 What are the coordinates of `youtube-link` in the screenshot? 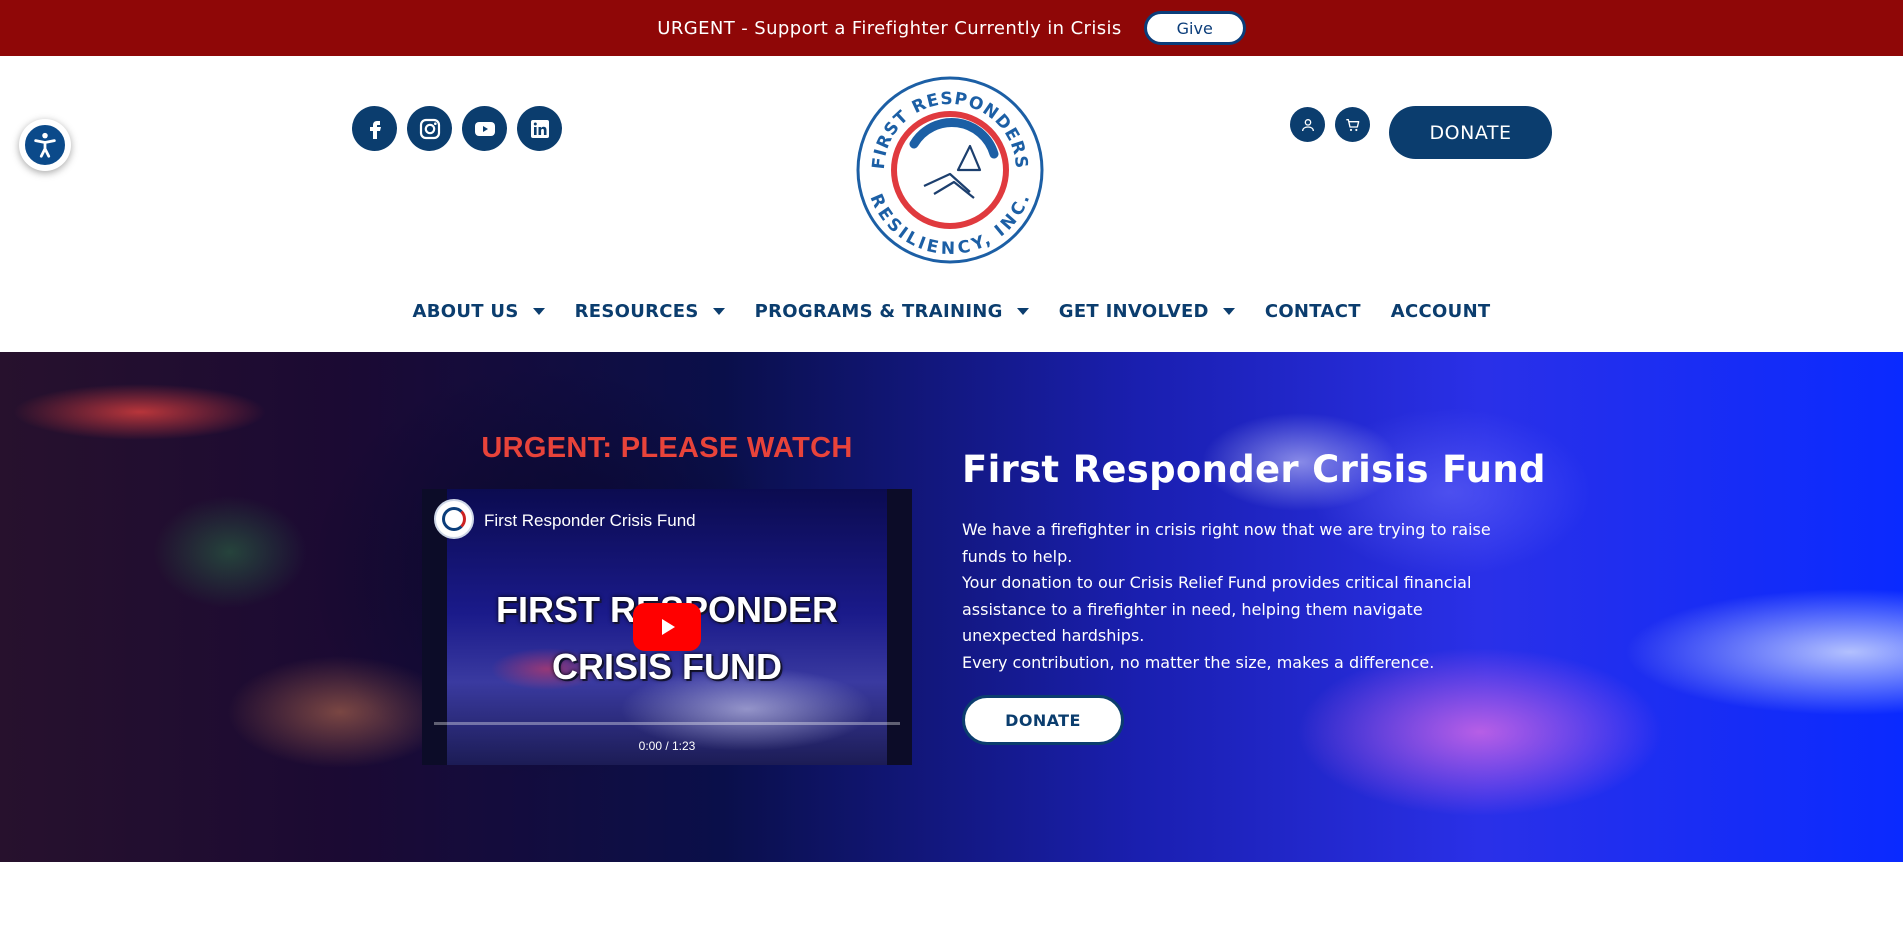 It's located at (484, 128).